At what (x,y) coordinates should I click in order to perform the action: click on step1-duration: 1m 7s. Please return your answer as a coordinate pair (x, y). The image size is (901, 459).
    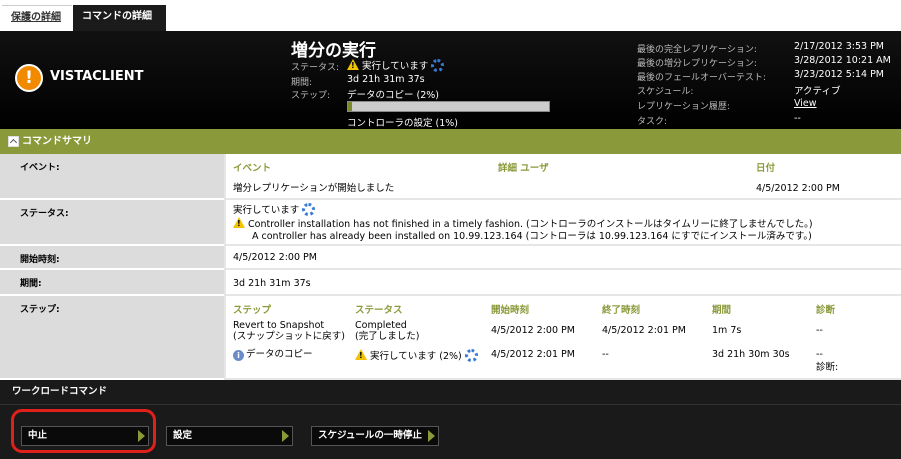
    Looking at the image, I should click on (727, 330).